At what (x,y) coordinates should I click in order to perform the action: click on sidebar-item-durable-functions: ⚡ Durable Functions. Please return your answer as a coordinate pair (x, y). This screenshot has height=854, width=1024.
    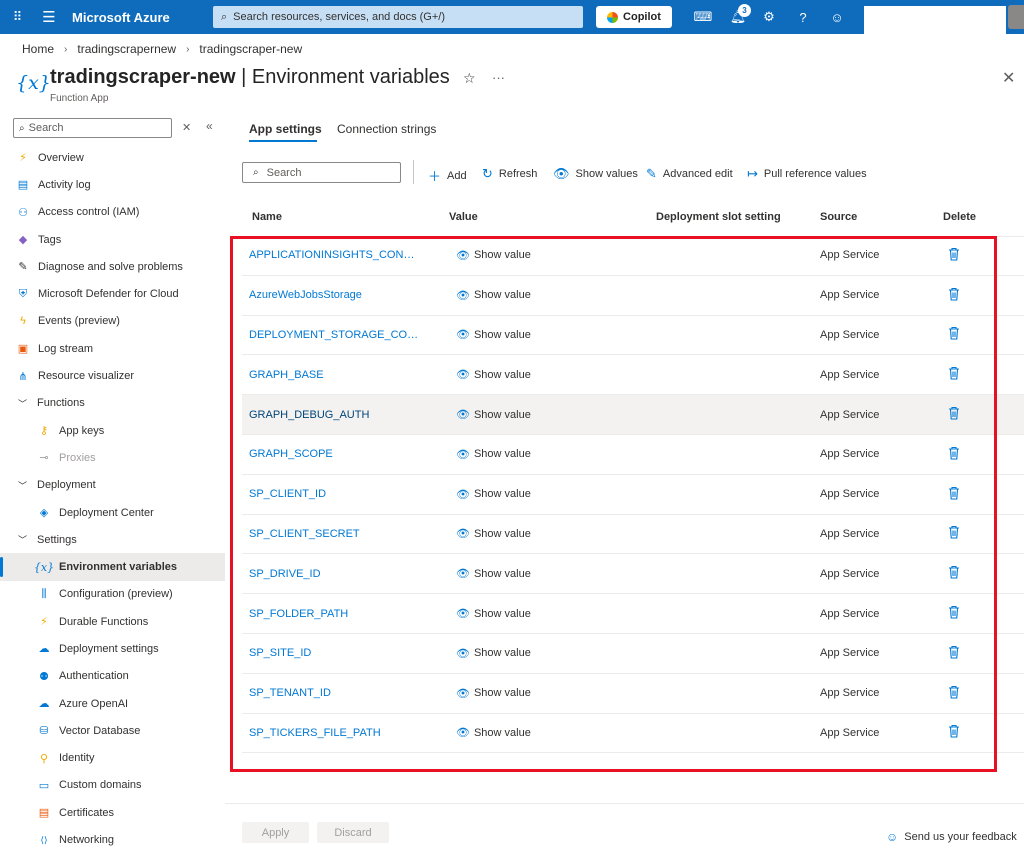
    Looking at the image, I should click on (112, 621).